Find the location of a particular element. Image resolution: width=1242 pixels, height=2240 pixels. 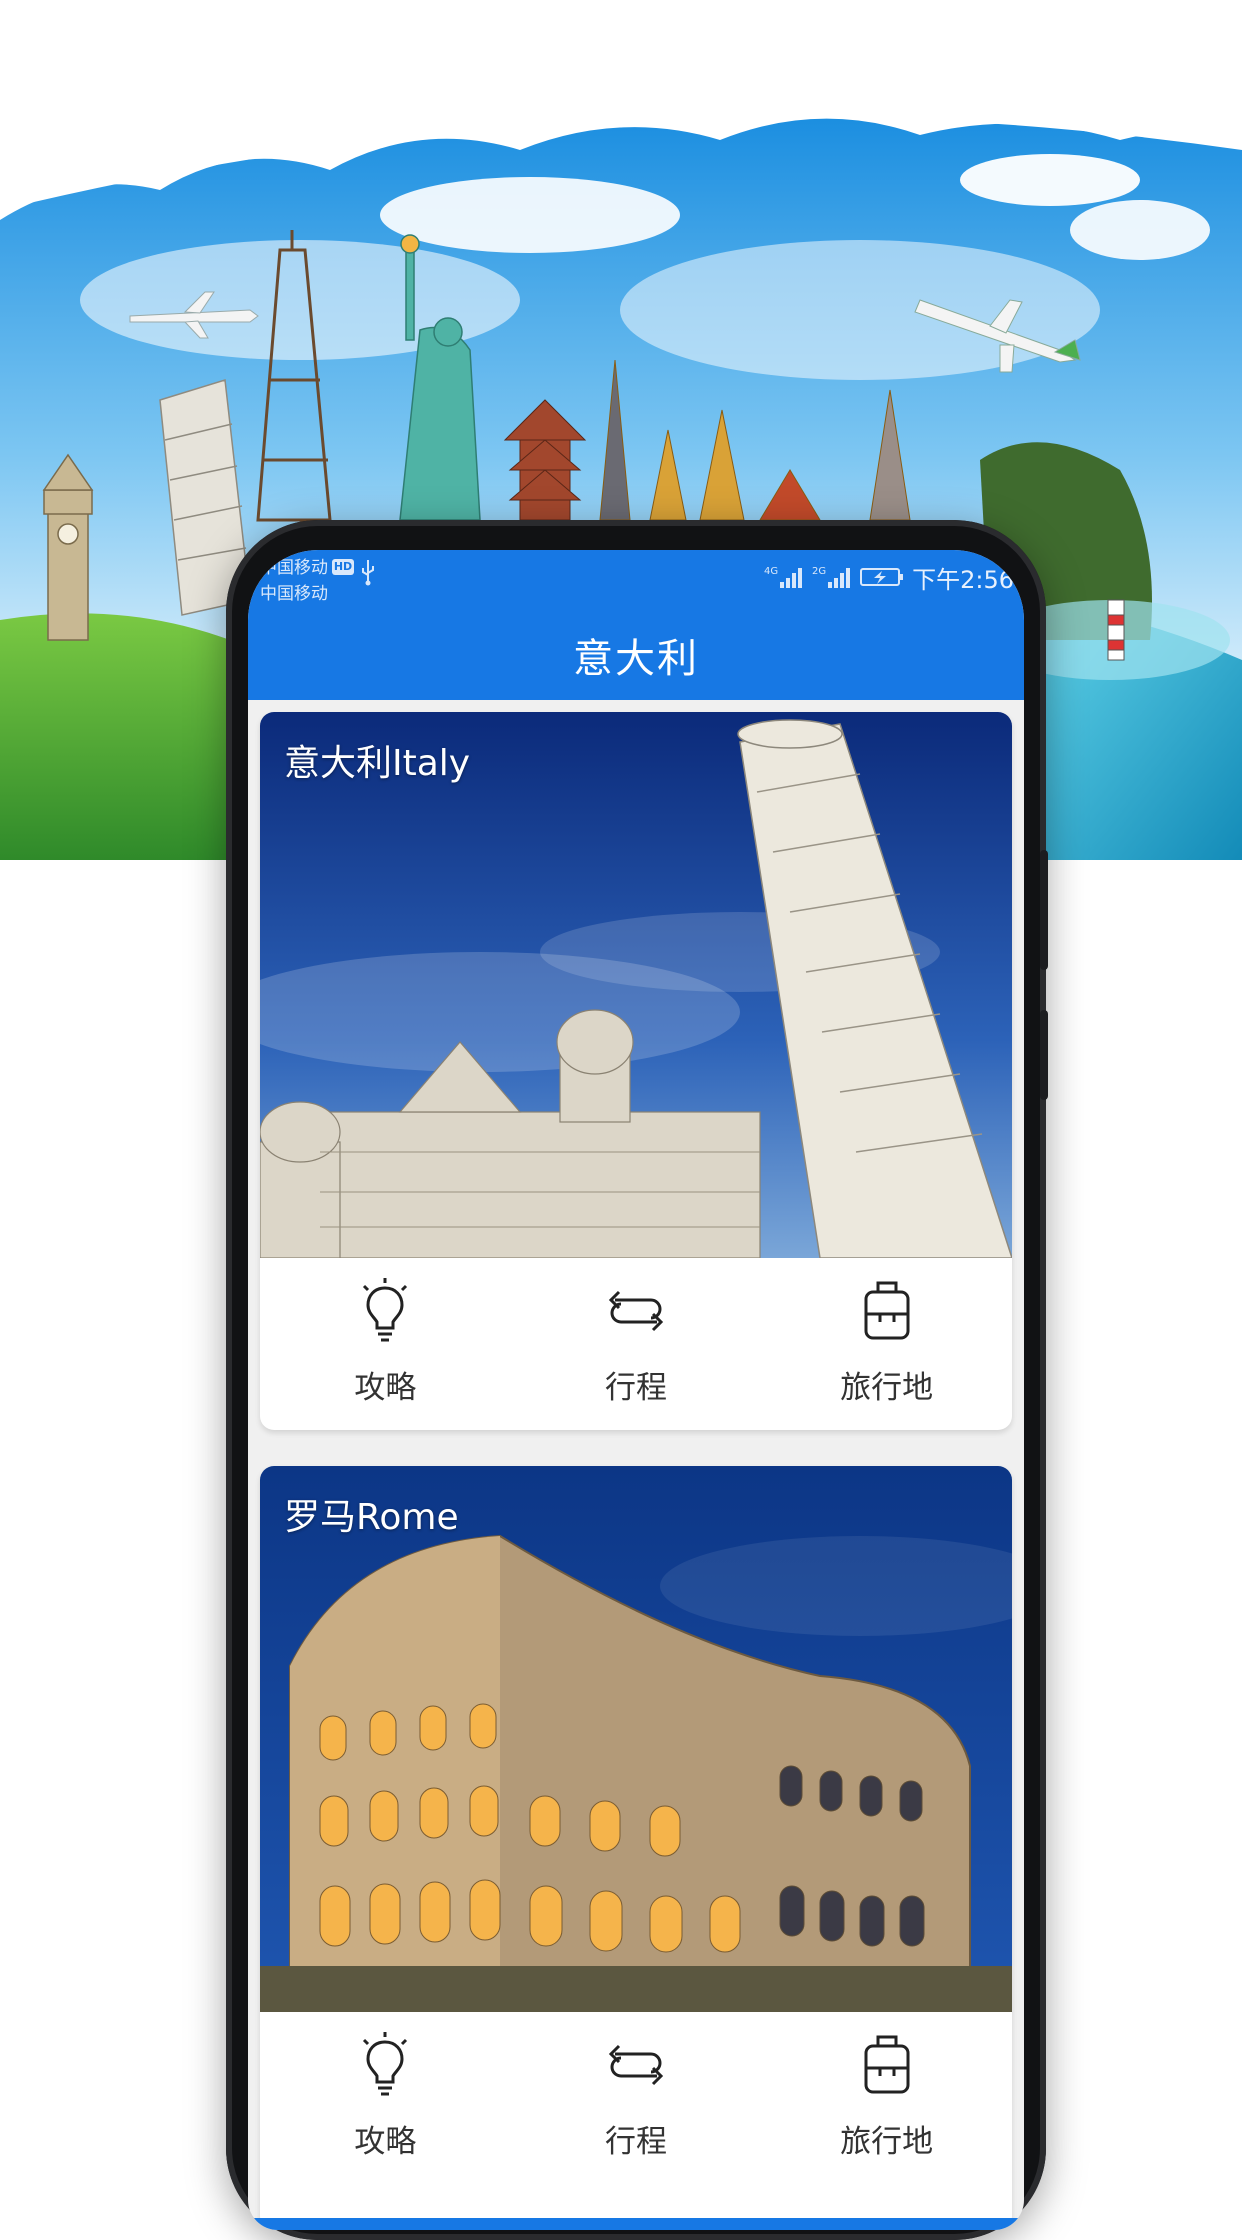

status-bar: 中国移动 HD 中国移动 4G 2G 下午2:56 is located at coordinates (636, 580).